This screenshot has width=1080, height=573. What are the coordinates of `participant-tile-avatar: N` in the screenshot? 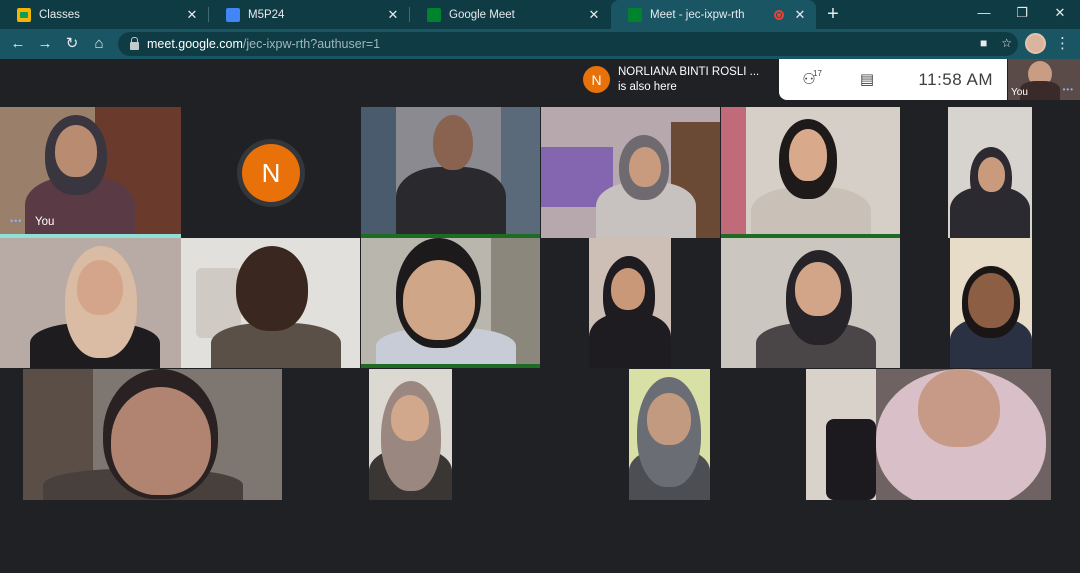 It's located at (270, 172).